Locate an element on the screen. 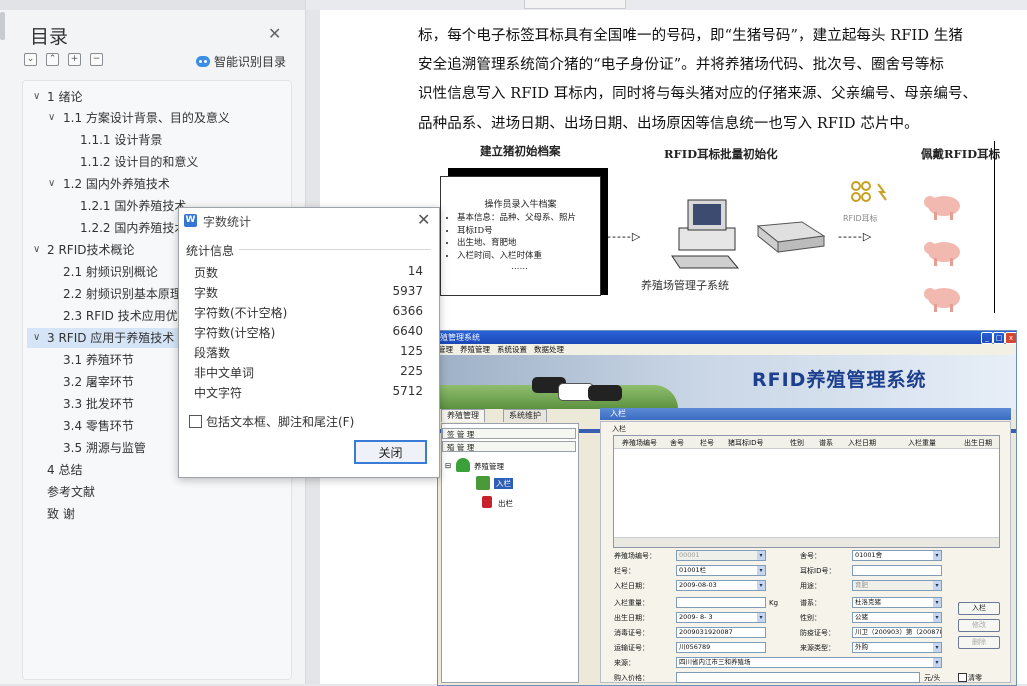 The height and width of the screenshot is (686, 1027). app-menu-item: 数据处理 is located at coordinates (549, 349).